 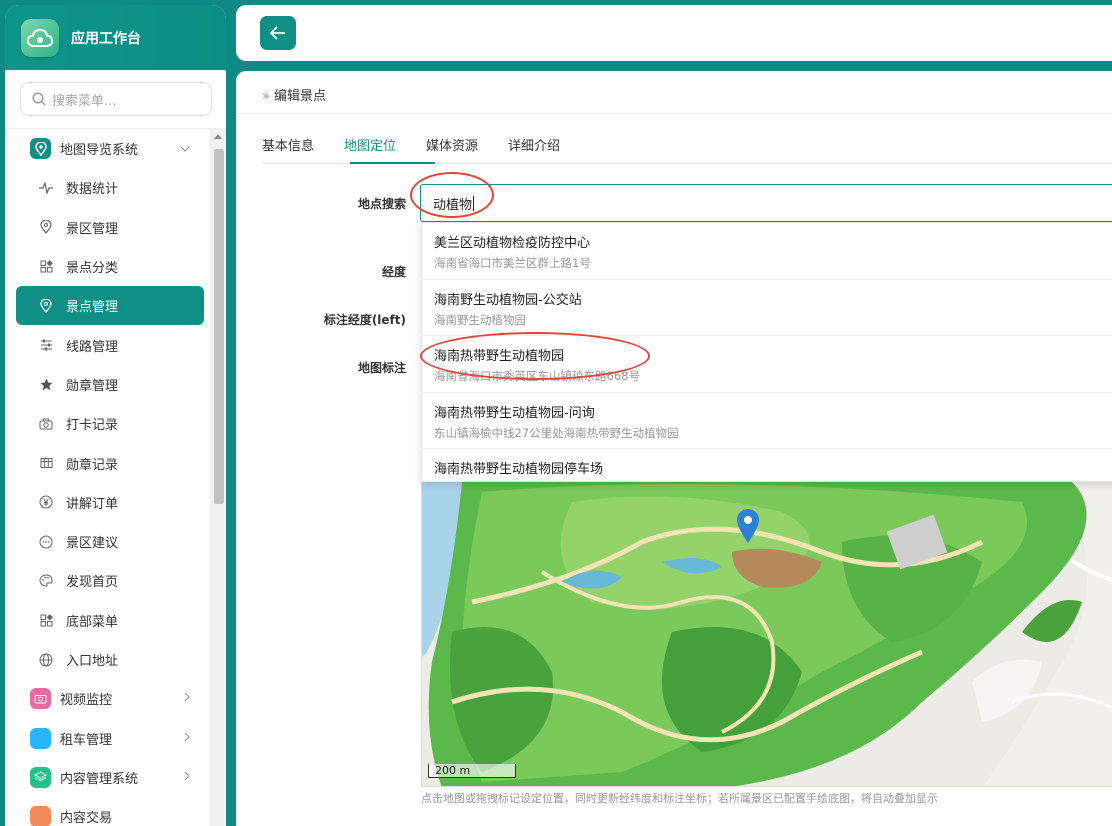 I want to click on chevron-down-icon, so click(x=185, y=148).